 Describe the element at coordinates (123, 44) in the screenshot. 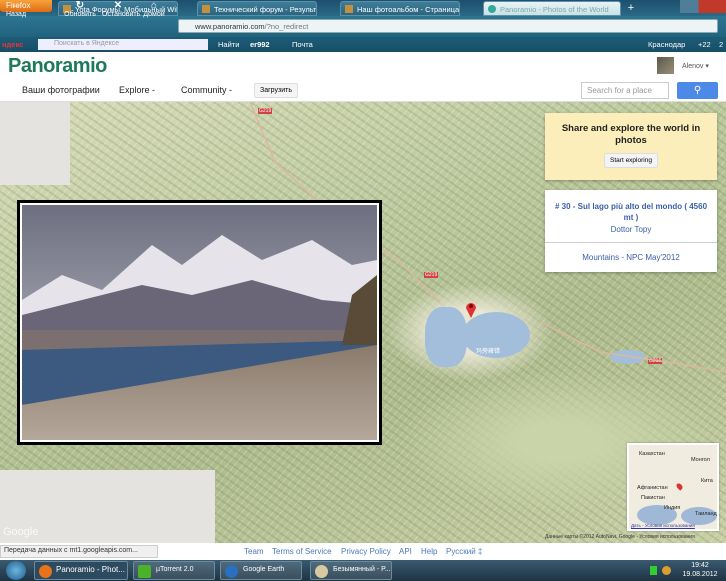

I see `yandex-search-input: Поискать в Яндексе` at that location.